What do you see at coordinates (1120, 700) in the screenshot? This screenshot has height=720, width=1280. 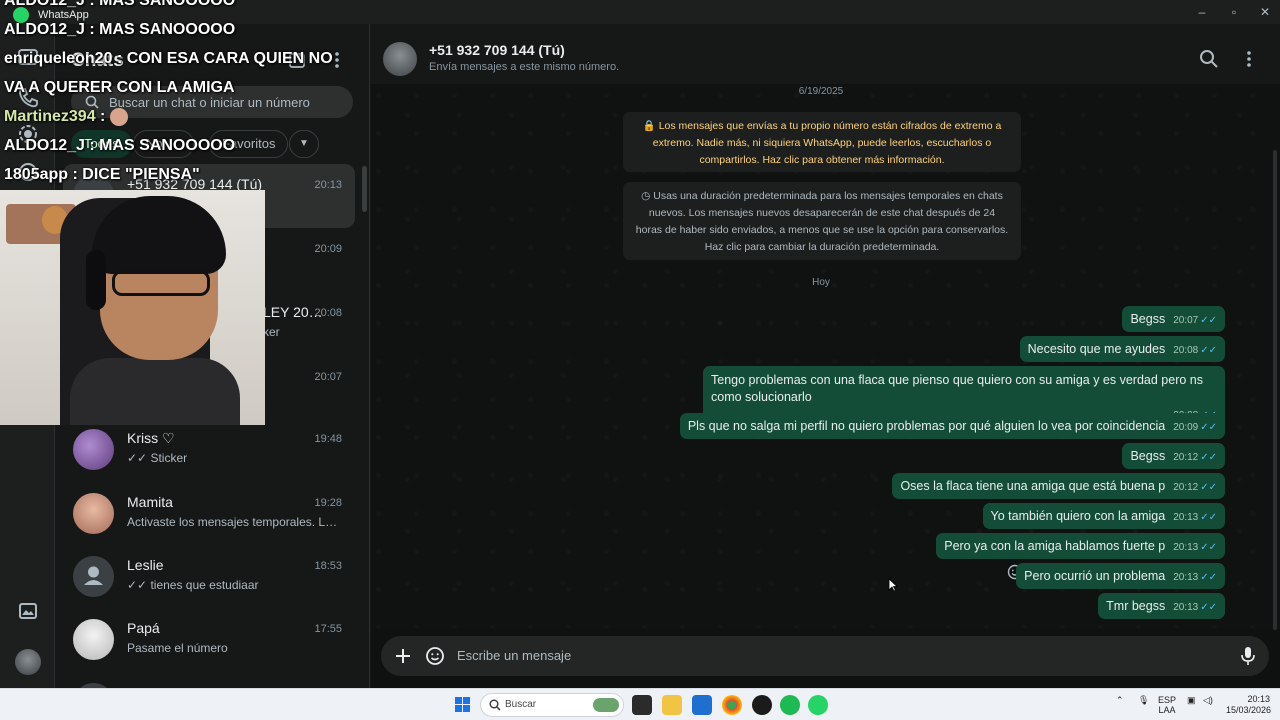 I see `chevron-up-icon: ⌃` at bounding box center [1120, 700].